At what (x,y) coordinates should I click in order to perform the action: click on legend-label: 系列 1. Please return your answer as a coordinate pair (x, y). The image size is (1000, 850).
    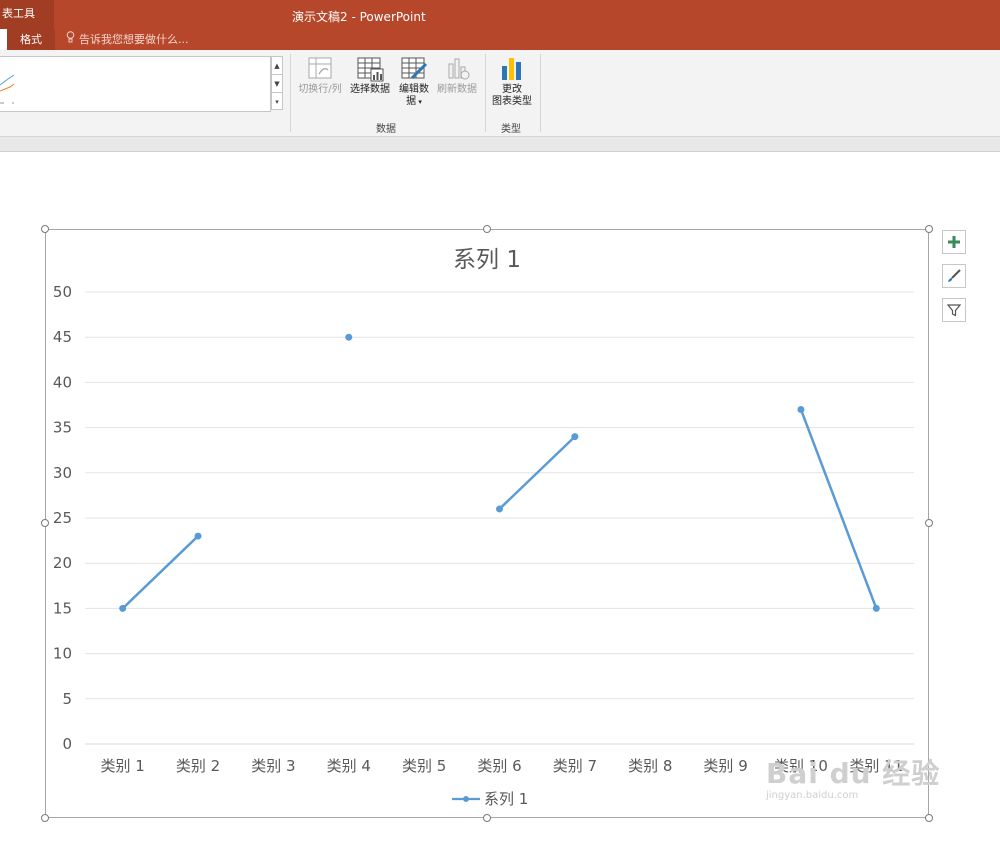
    Looking at the image, I should click on (506, 799).